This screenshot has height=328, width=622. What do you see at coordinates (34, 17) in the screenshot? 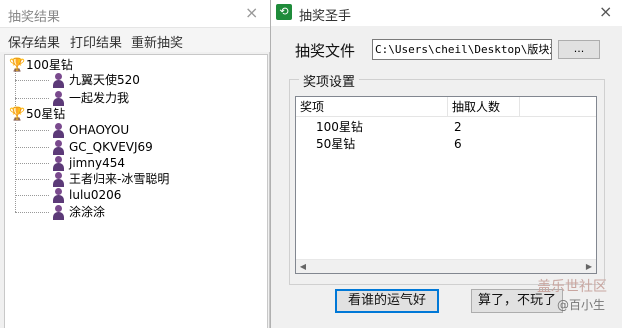
I see `results-title: 抽奖结果` at bounding box center [34, 17].